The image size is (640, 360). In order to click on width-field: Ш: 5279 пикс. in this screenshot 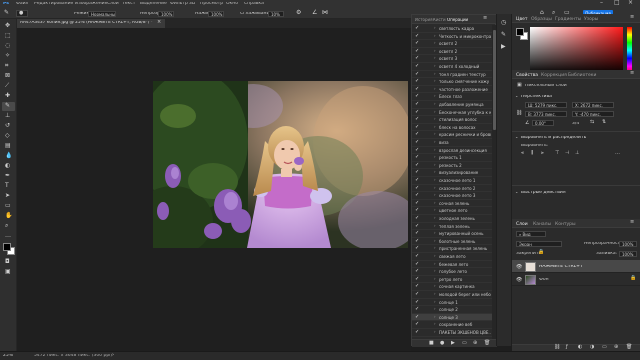, I will do `click(546, 105)`.